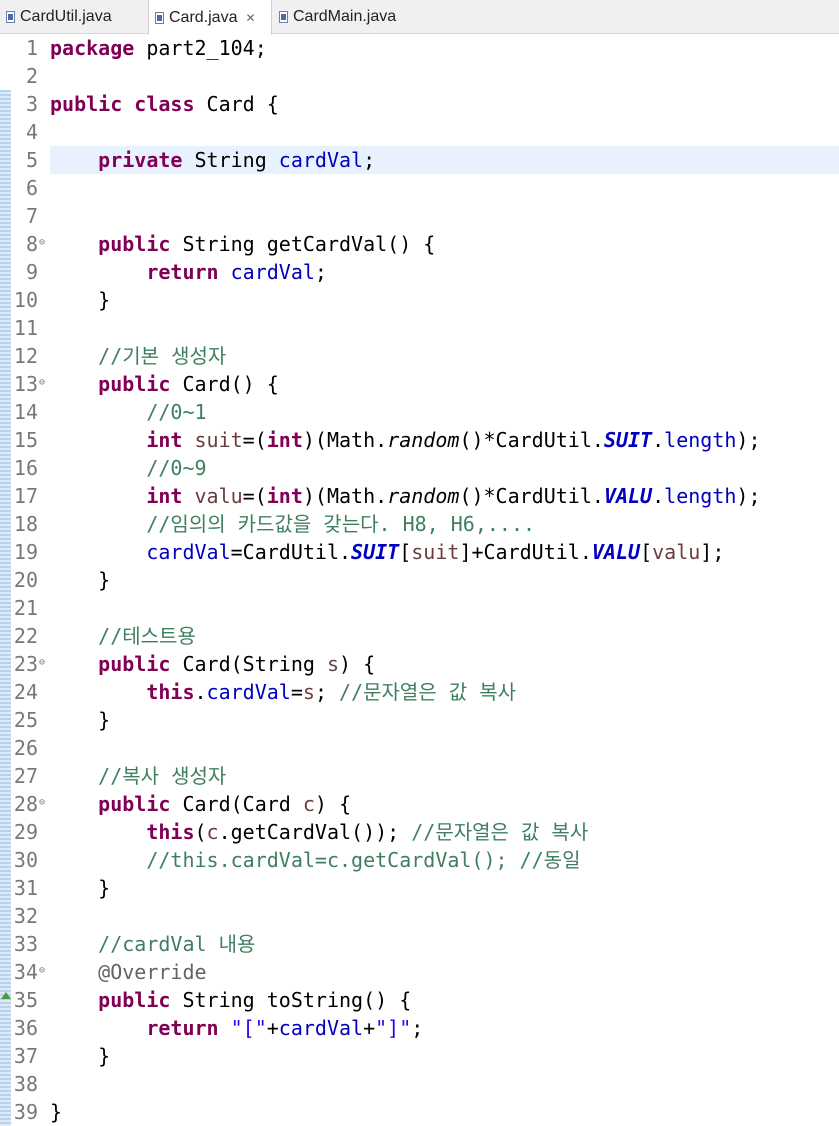 This screenshot has width=839, height=1126. Describe the element at coordinates (419, 76) in the screenshot. I see `code-line: 2` at that location.